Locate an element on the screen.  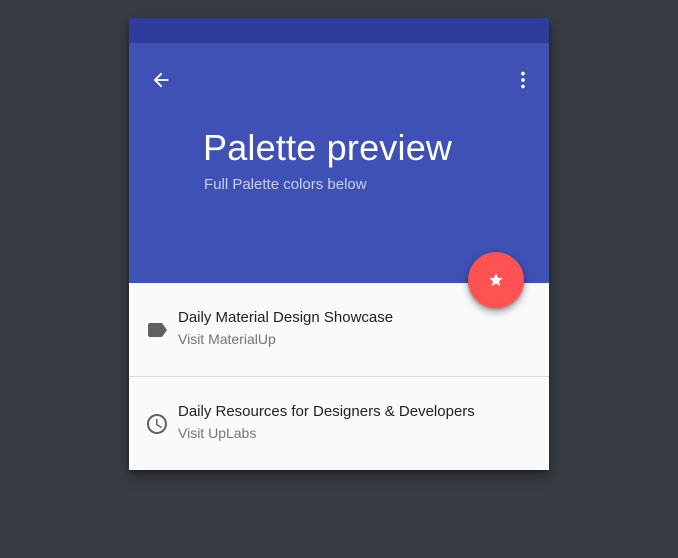
more-options-button is located at coordinates (523, 80).